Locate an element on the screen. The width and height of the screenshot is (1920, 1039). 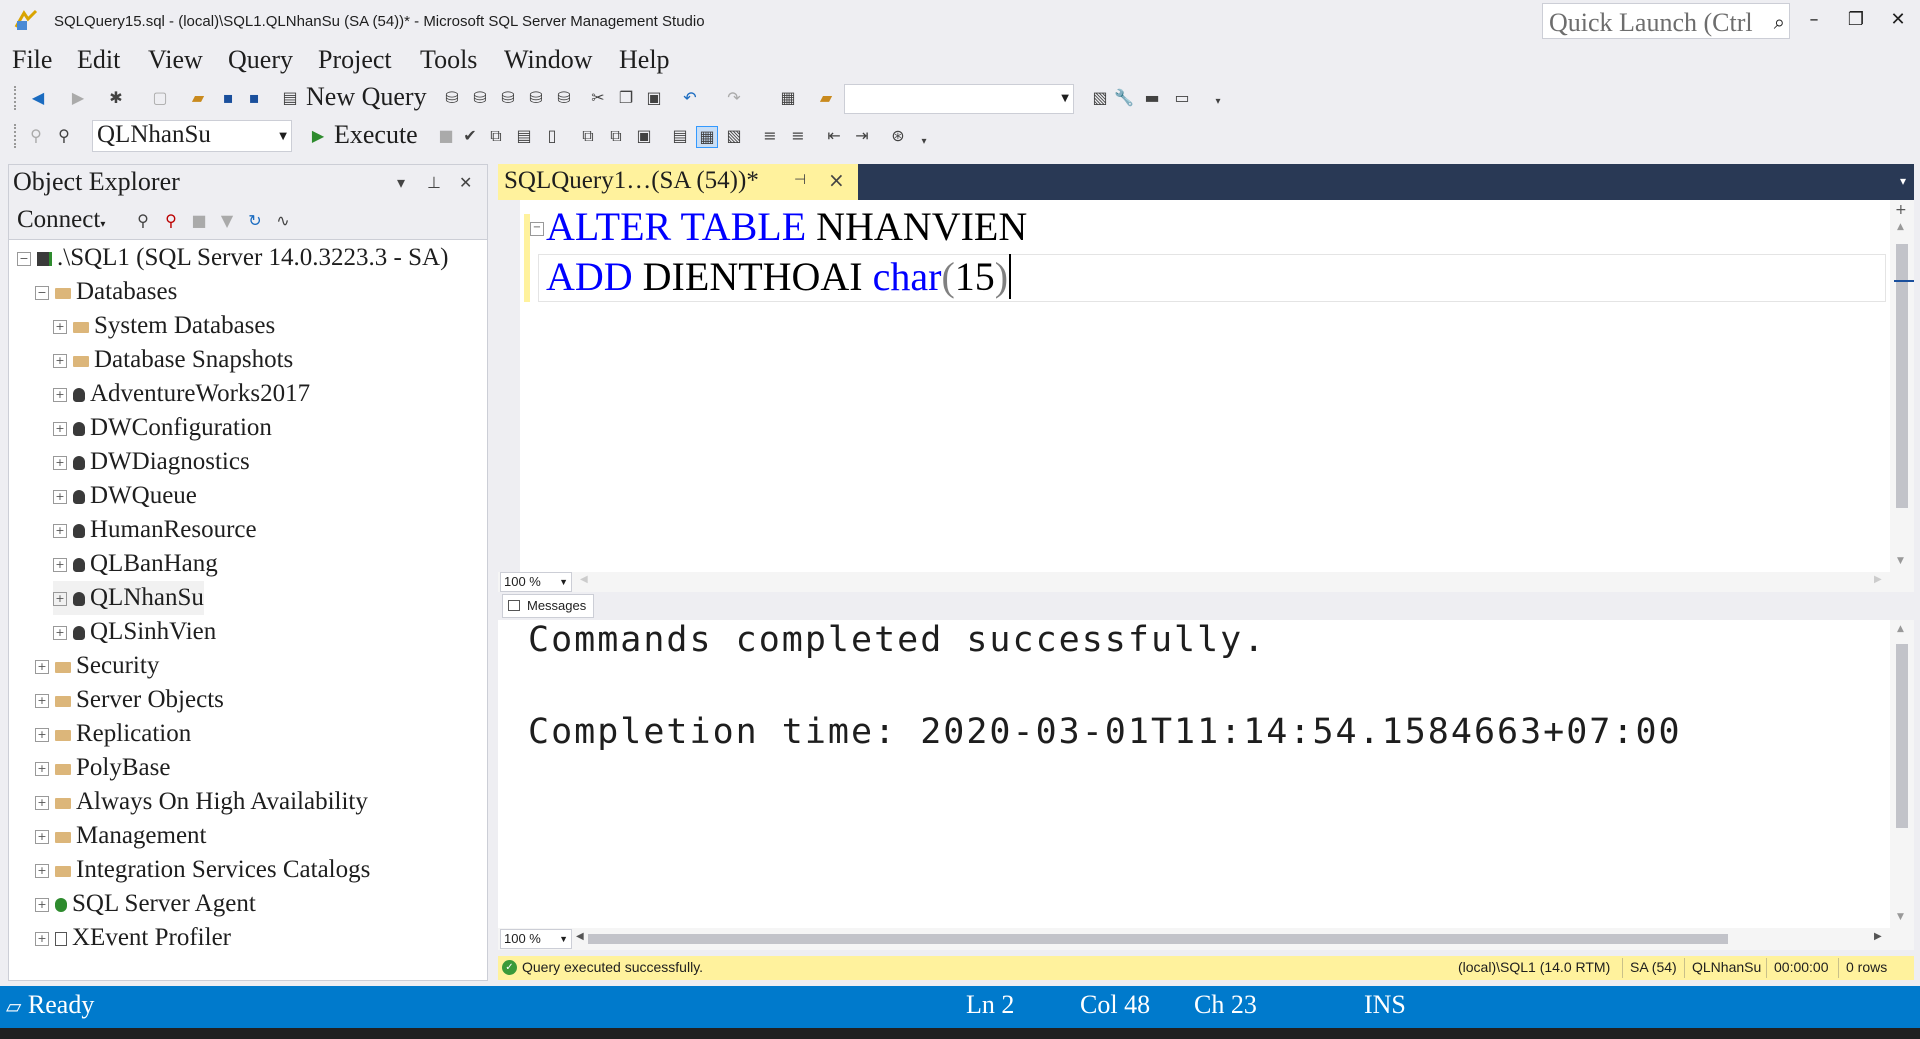
minimize-button: – is located at coordinates (1814, 20).